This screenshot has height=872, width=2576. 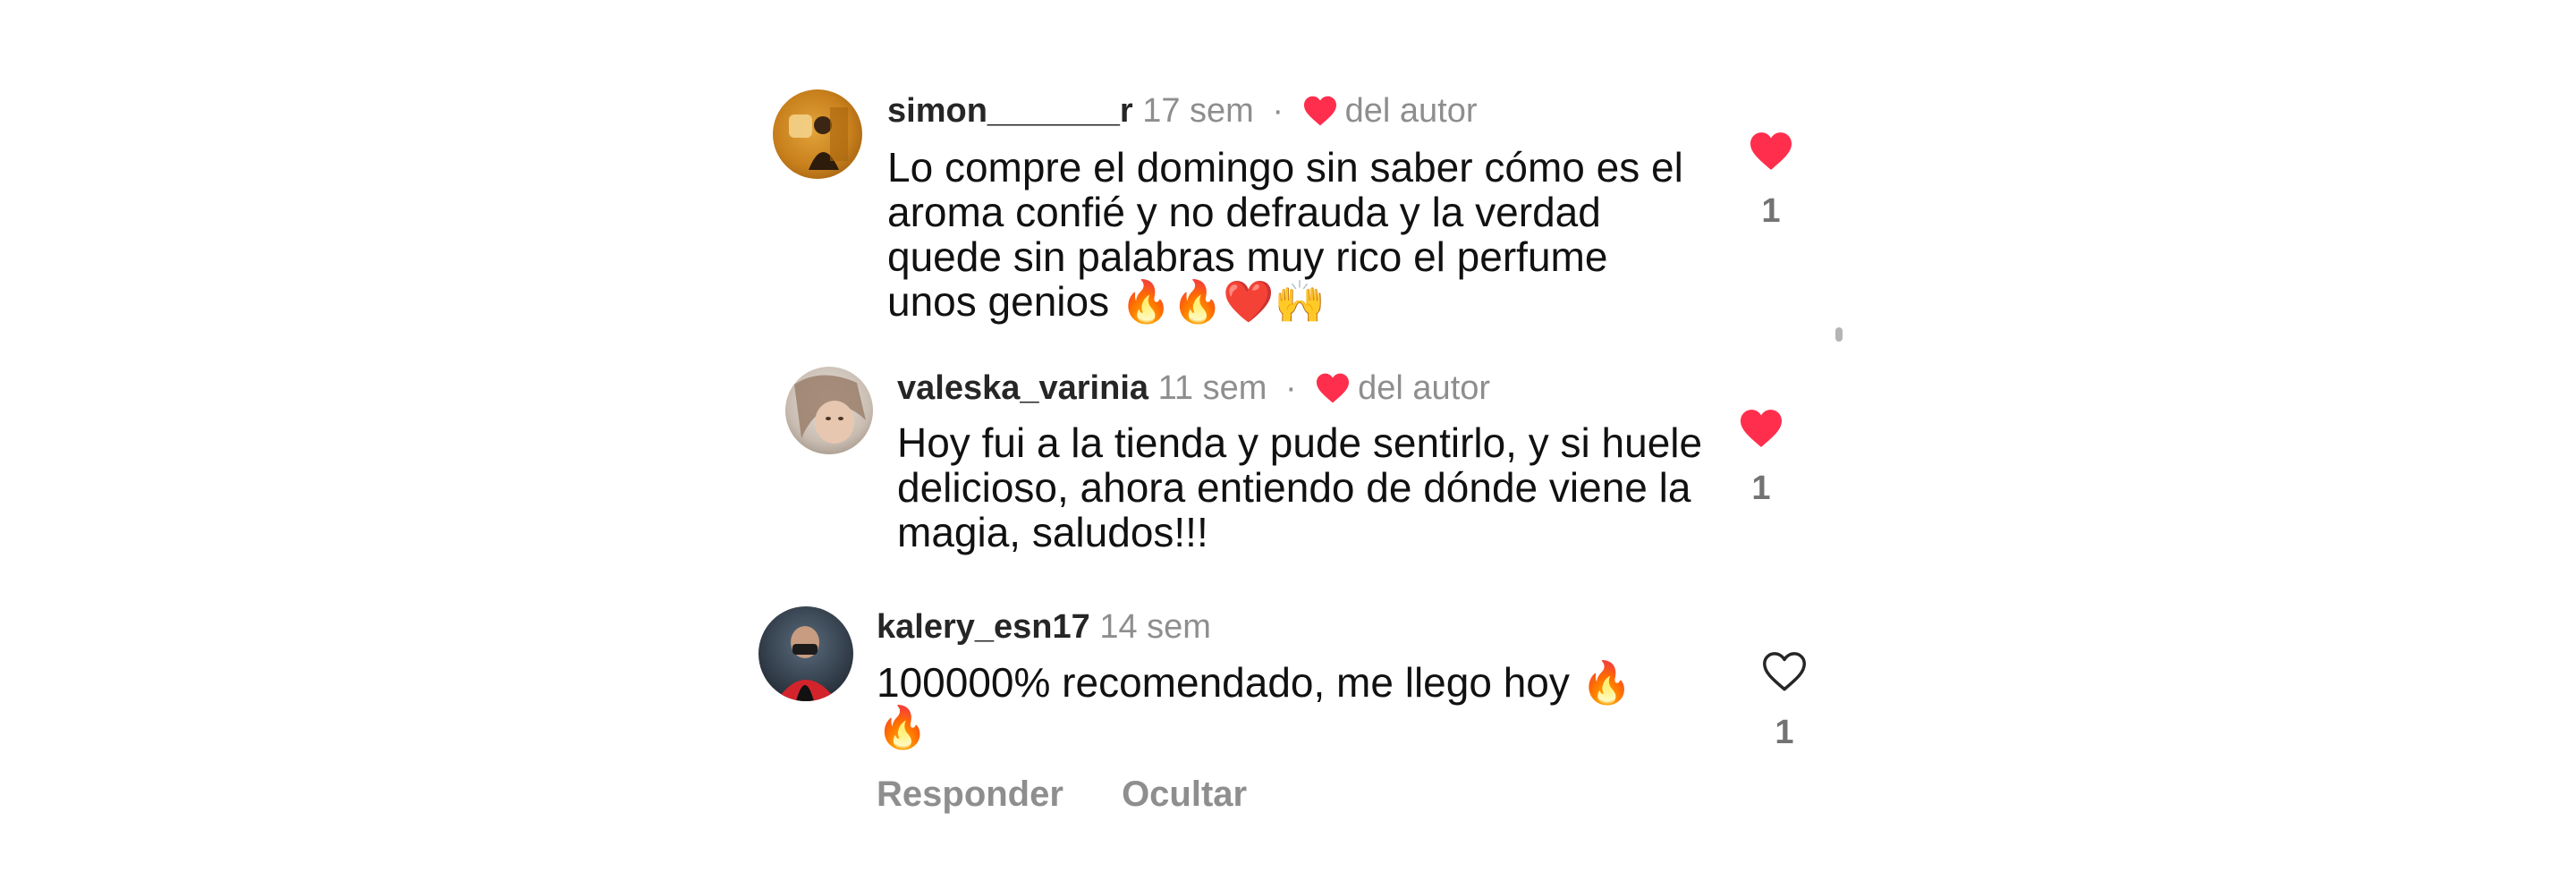 I want to click on scrollbar-thumb, so click(x=1839, y=334).